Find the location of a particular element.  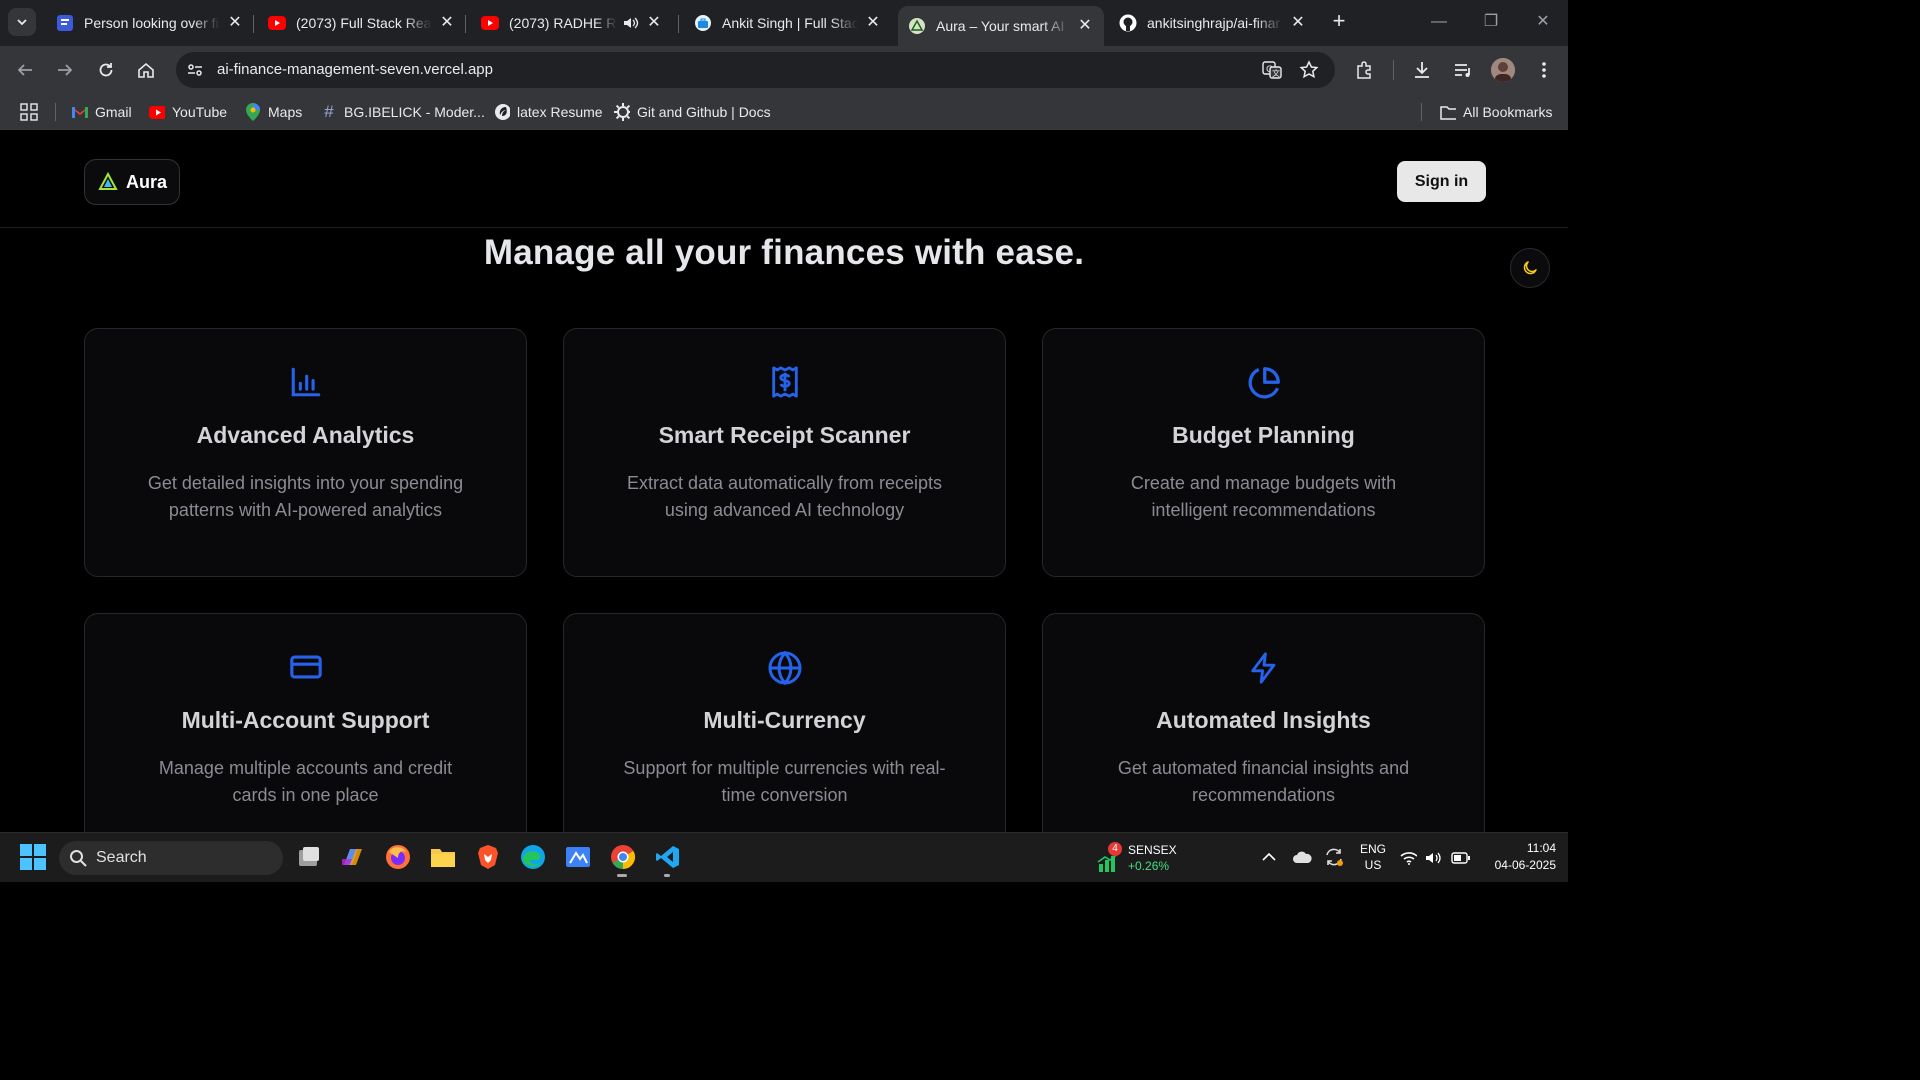

show-hidden-icons-button is located at coordinates (1269, 857).